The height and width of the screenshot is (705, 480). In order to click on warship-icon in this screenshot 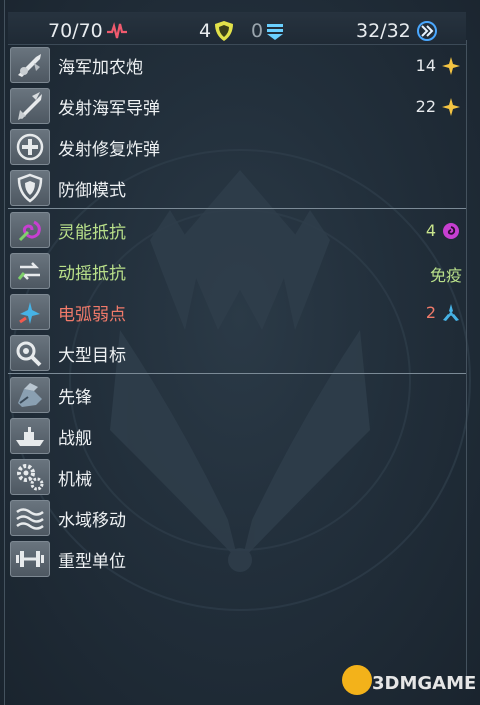, I will do `click(30, 436)`.